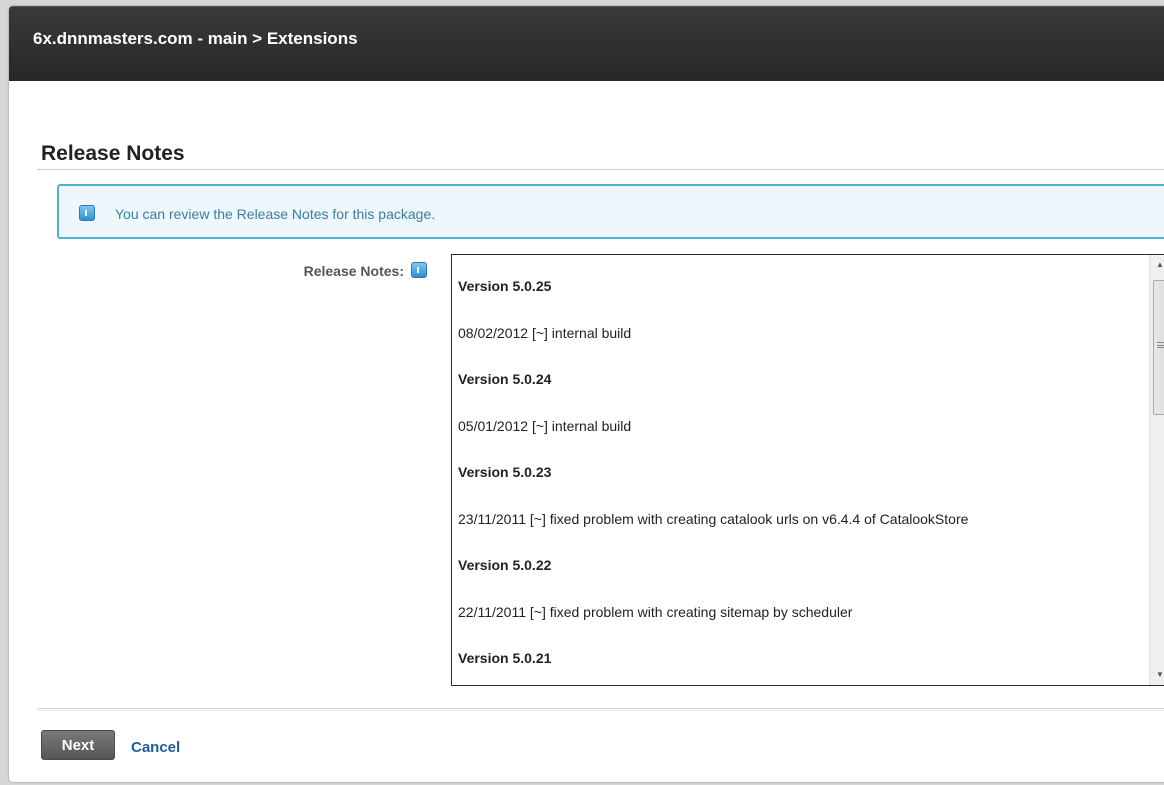 Image resolution: width=1164 pixels, height=785 pixels. I want to click on version-heading: Version 5.0.23, so click(505, 472).